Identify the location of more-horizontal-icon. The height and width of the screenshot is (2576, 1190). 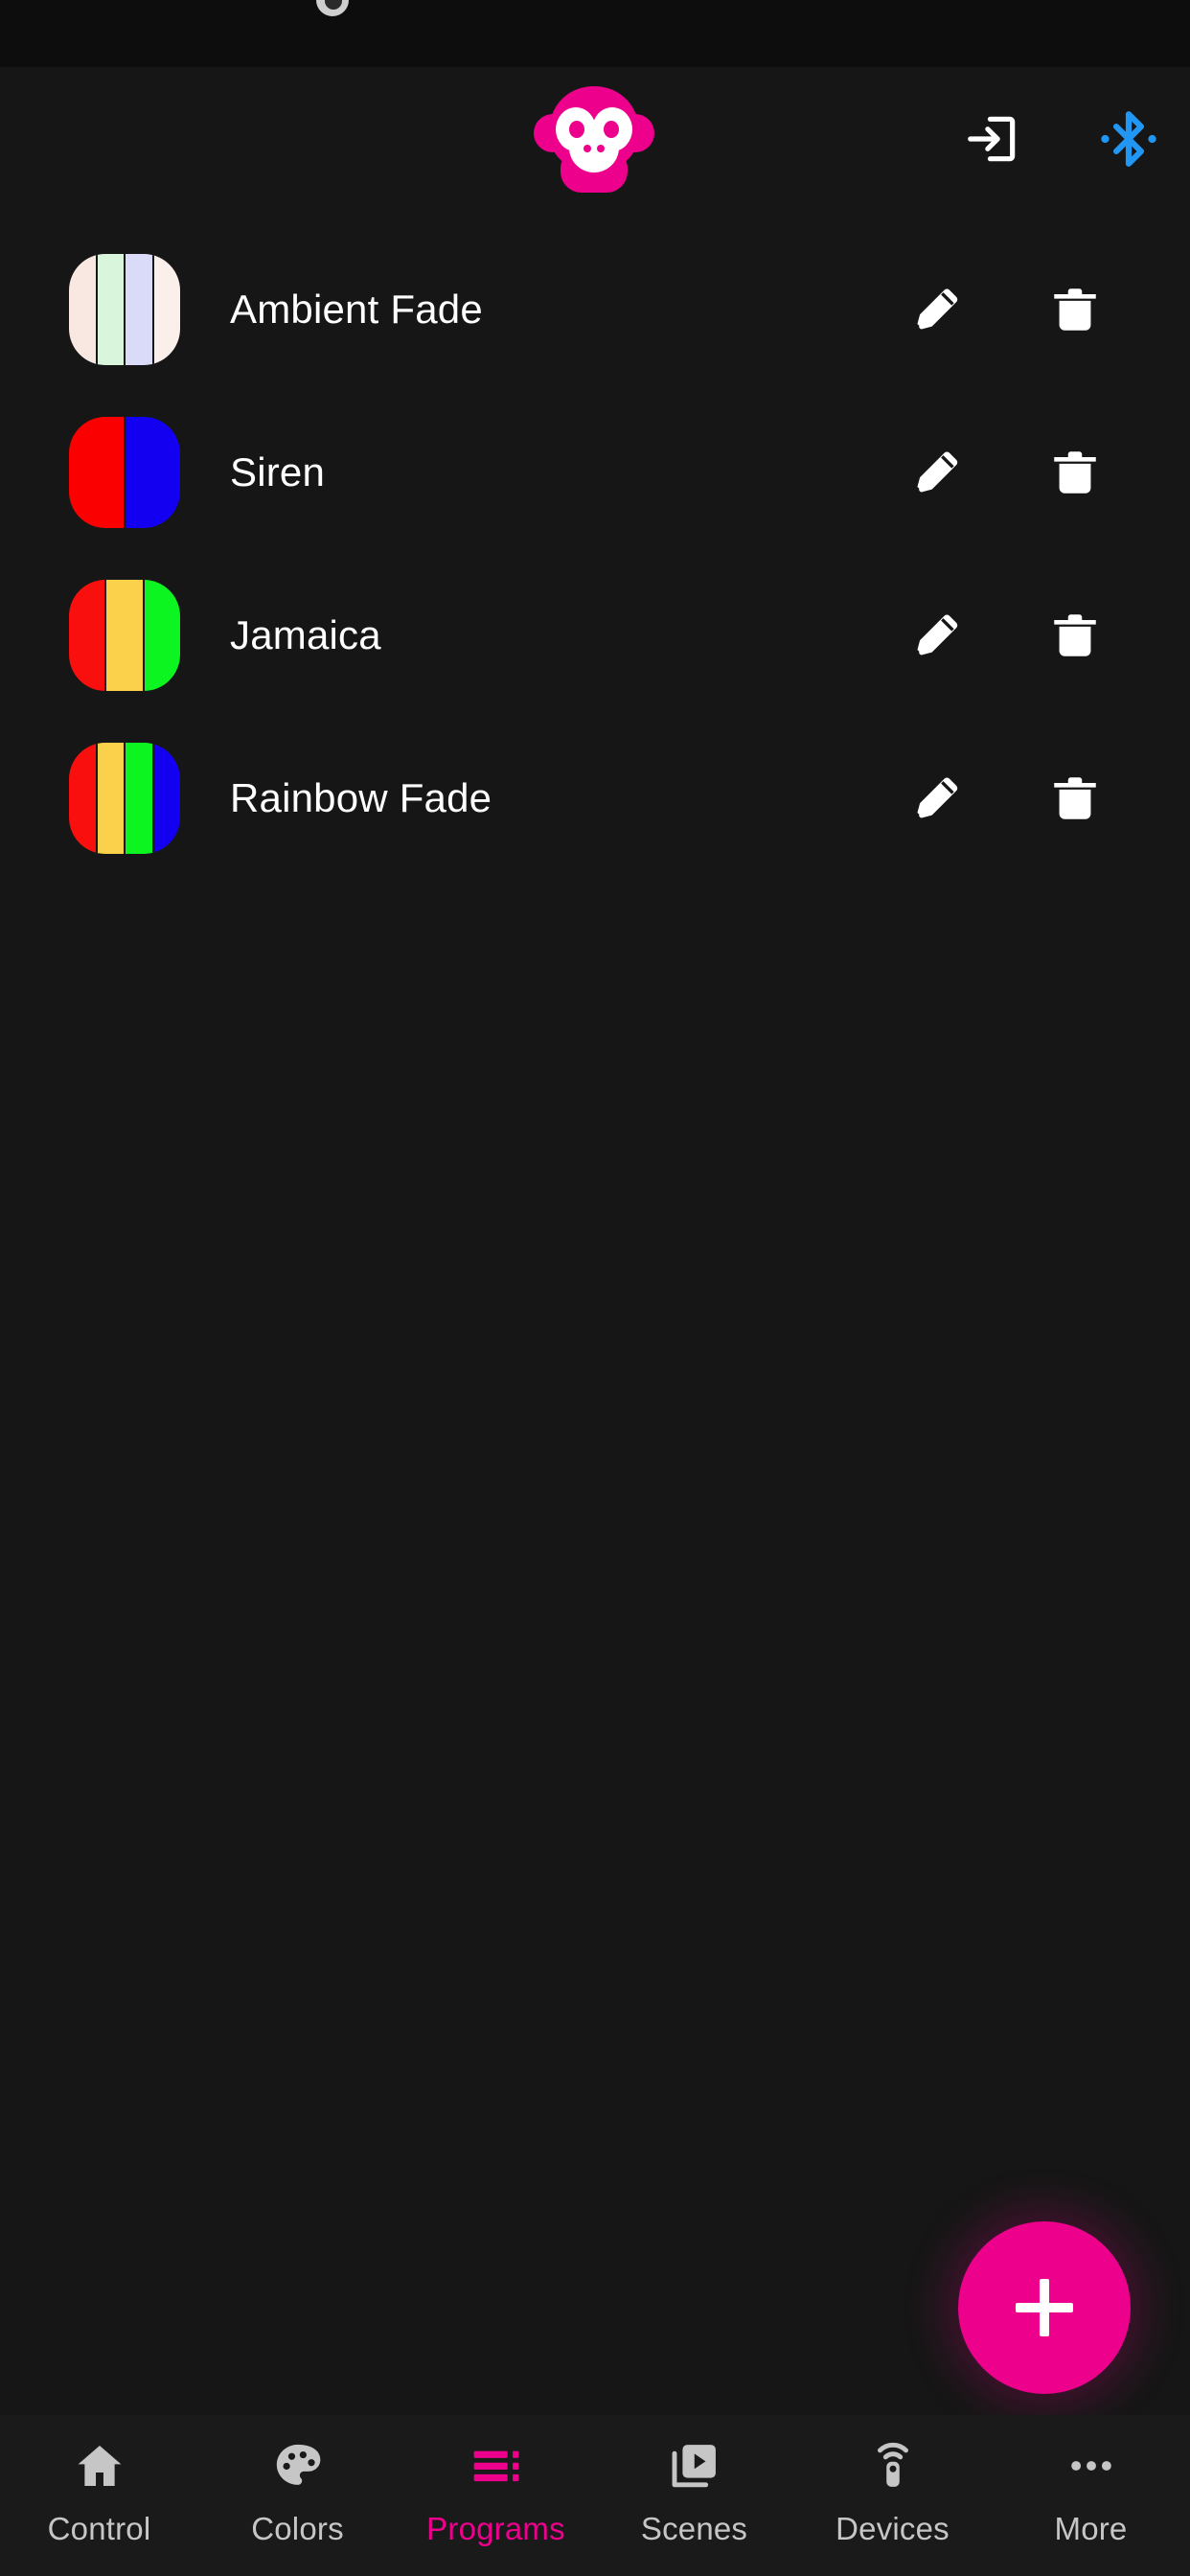
(1091, 2466).